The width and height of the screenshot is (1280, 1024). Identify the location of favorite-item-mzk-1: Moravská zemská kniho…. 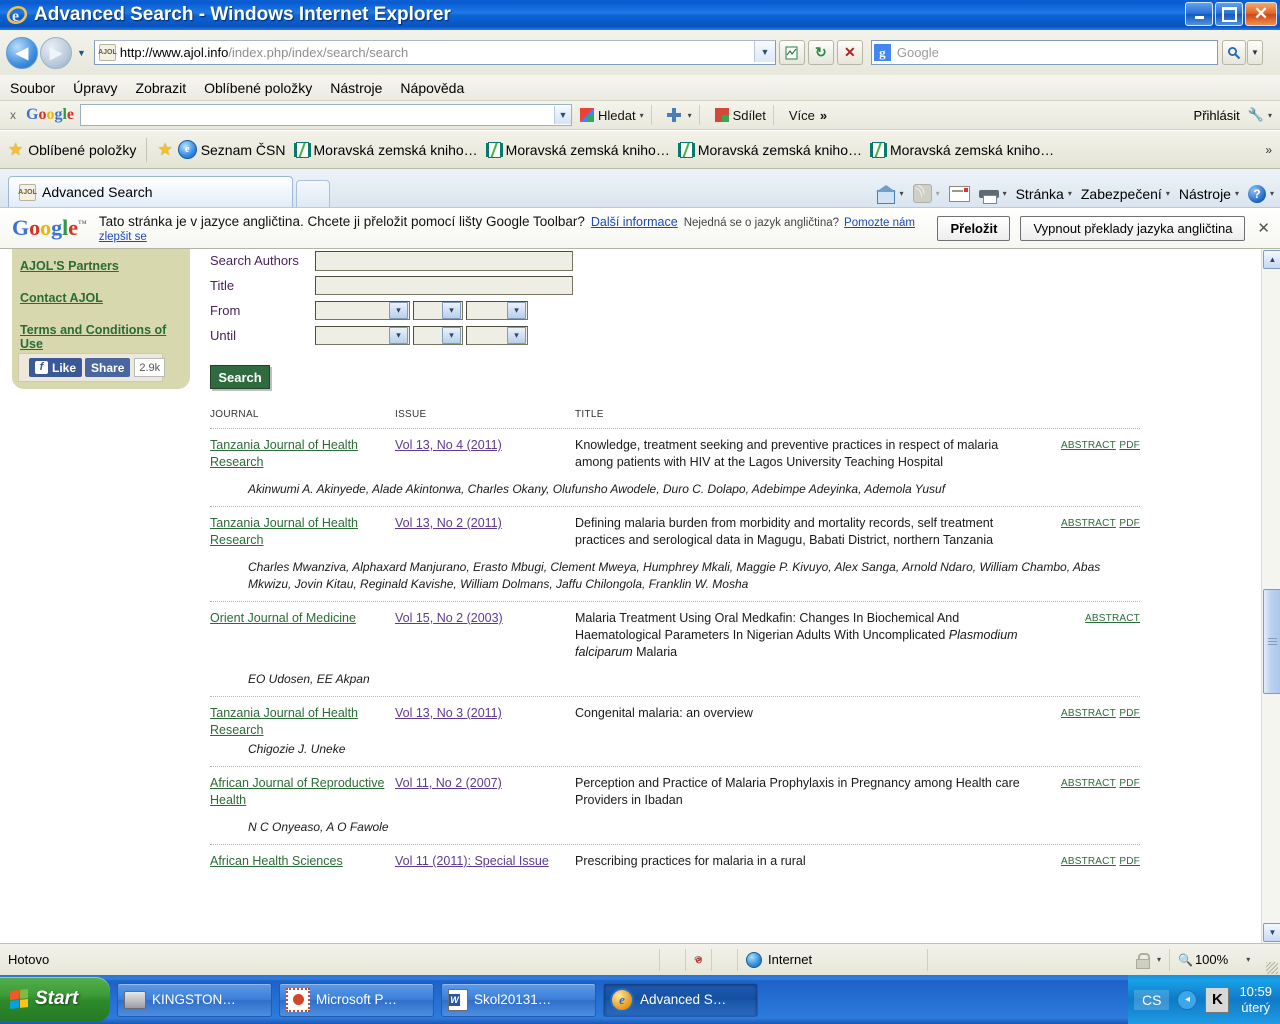
(385, 149).